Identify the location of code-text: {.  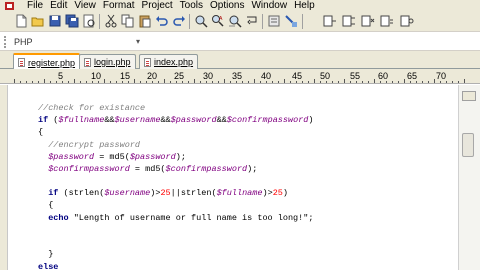
(46, 205).